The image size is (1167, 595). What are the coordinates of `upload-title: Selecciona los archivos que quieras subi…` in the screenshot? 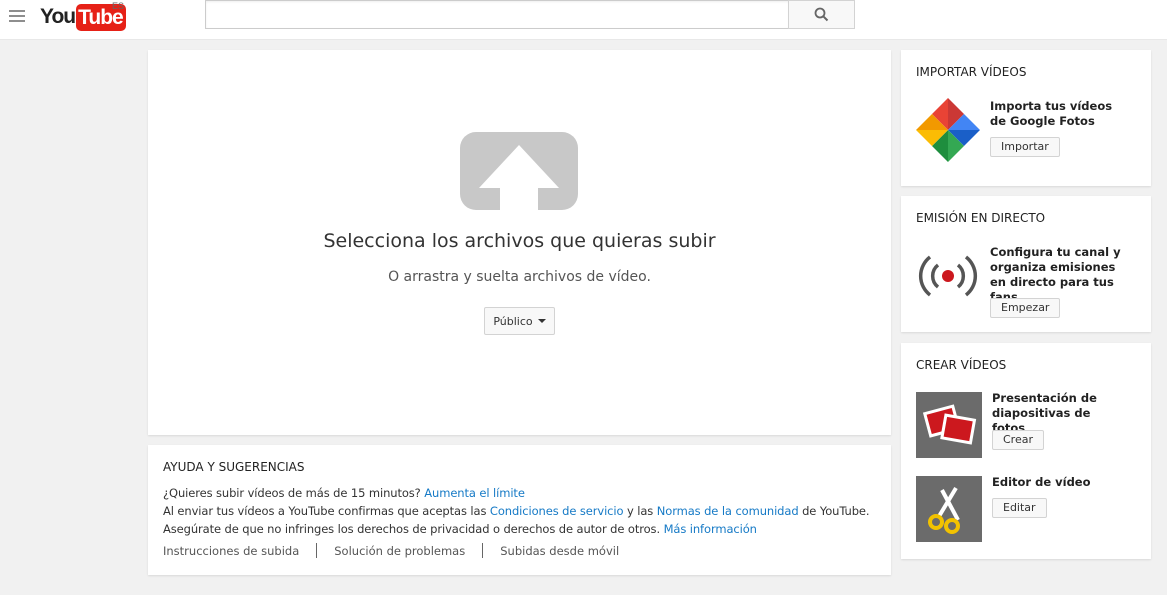 It's located at (519, 241).